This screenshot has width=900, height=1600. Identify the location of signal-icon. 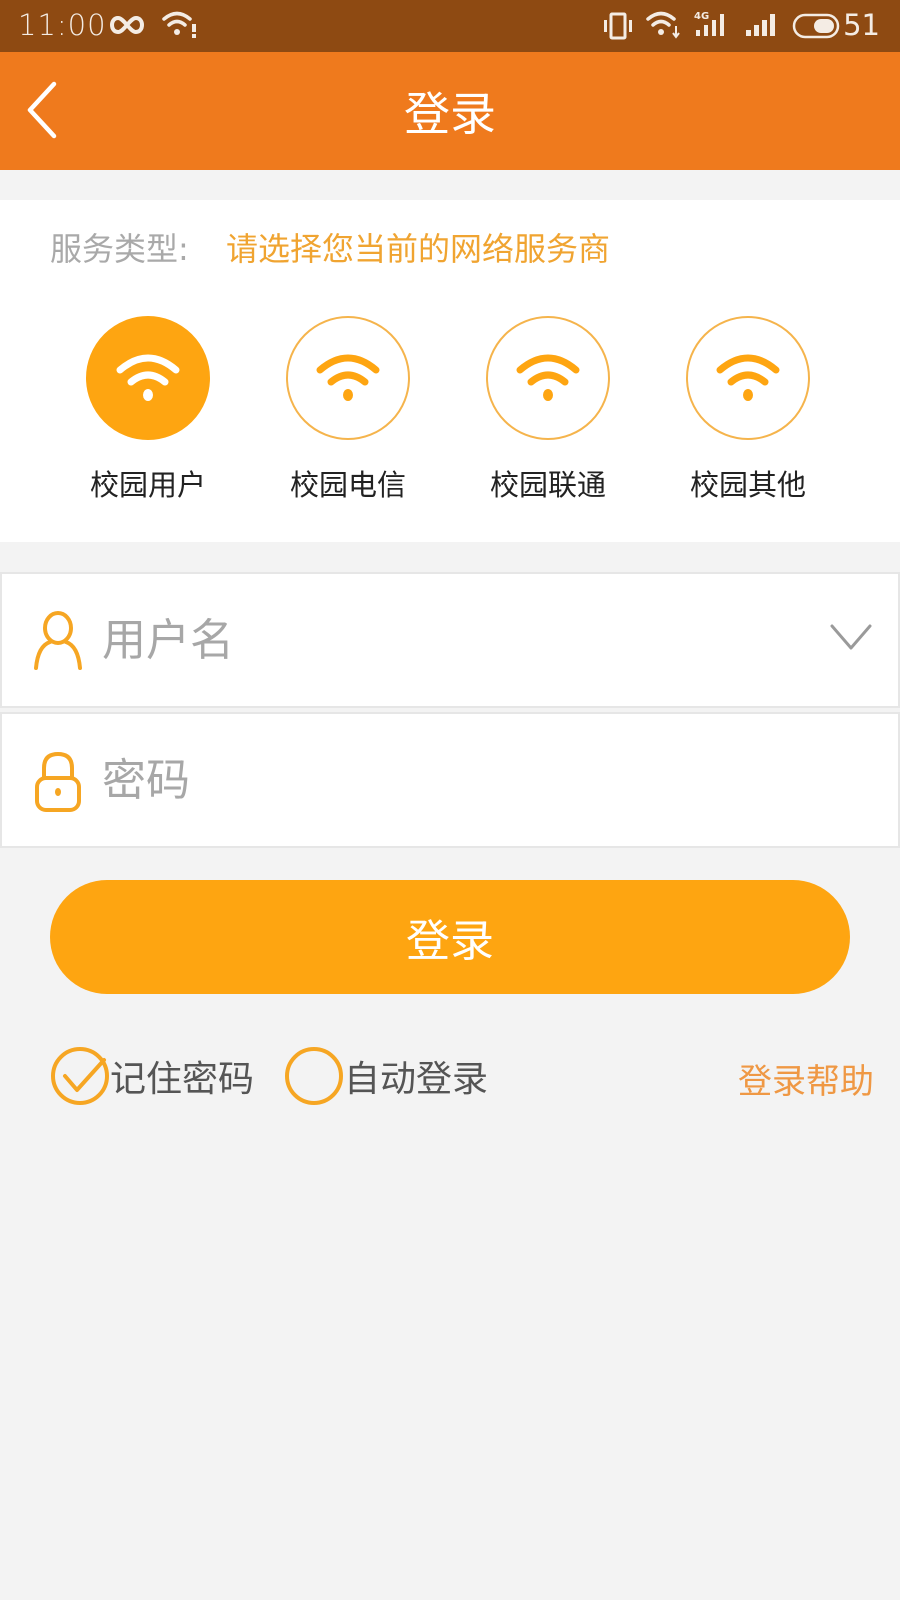
(760, 25).